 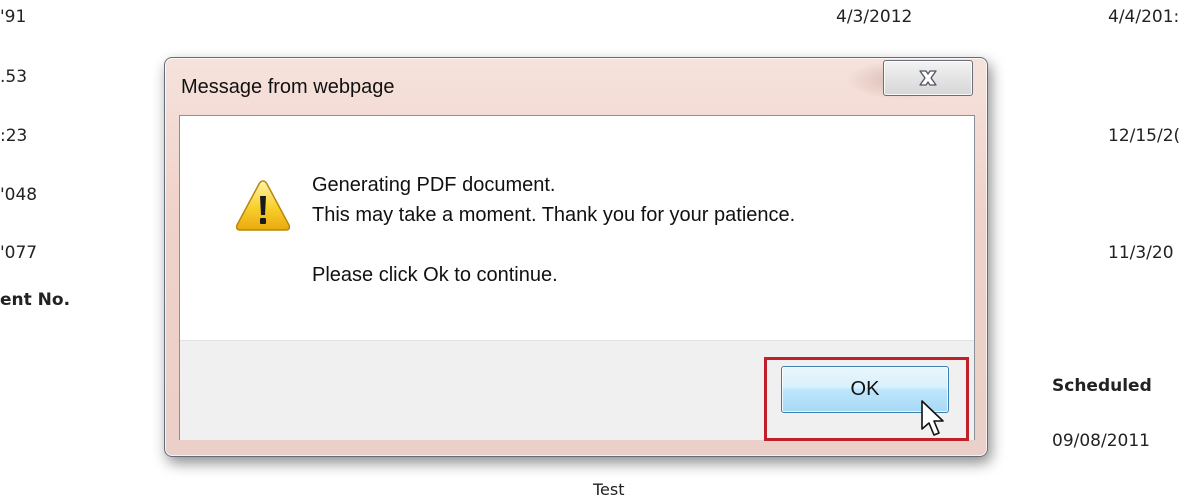 I want to click on row-id-1: '91, so click(x=13, y=17).